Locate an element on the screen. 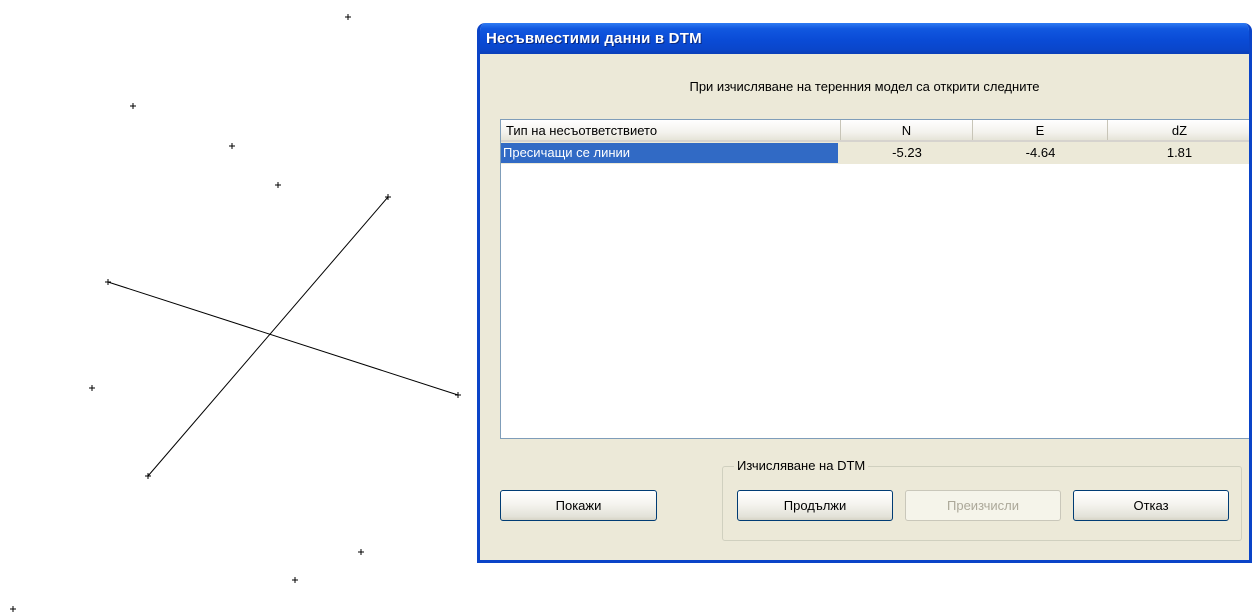 The height and width of the screenshot is (616, 1252). column-header-e: E is located at coordinates (1040, 130).